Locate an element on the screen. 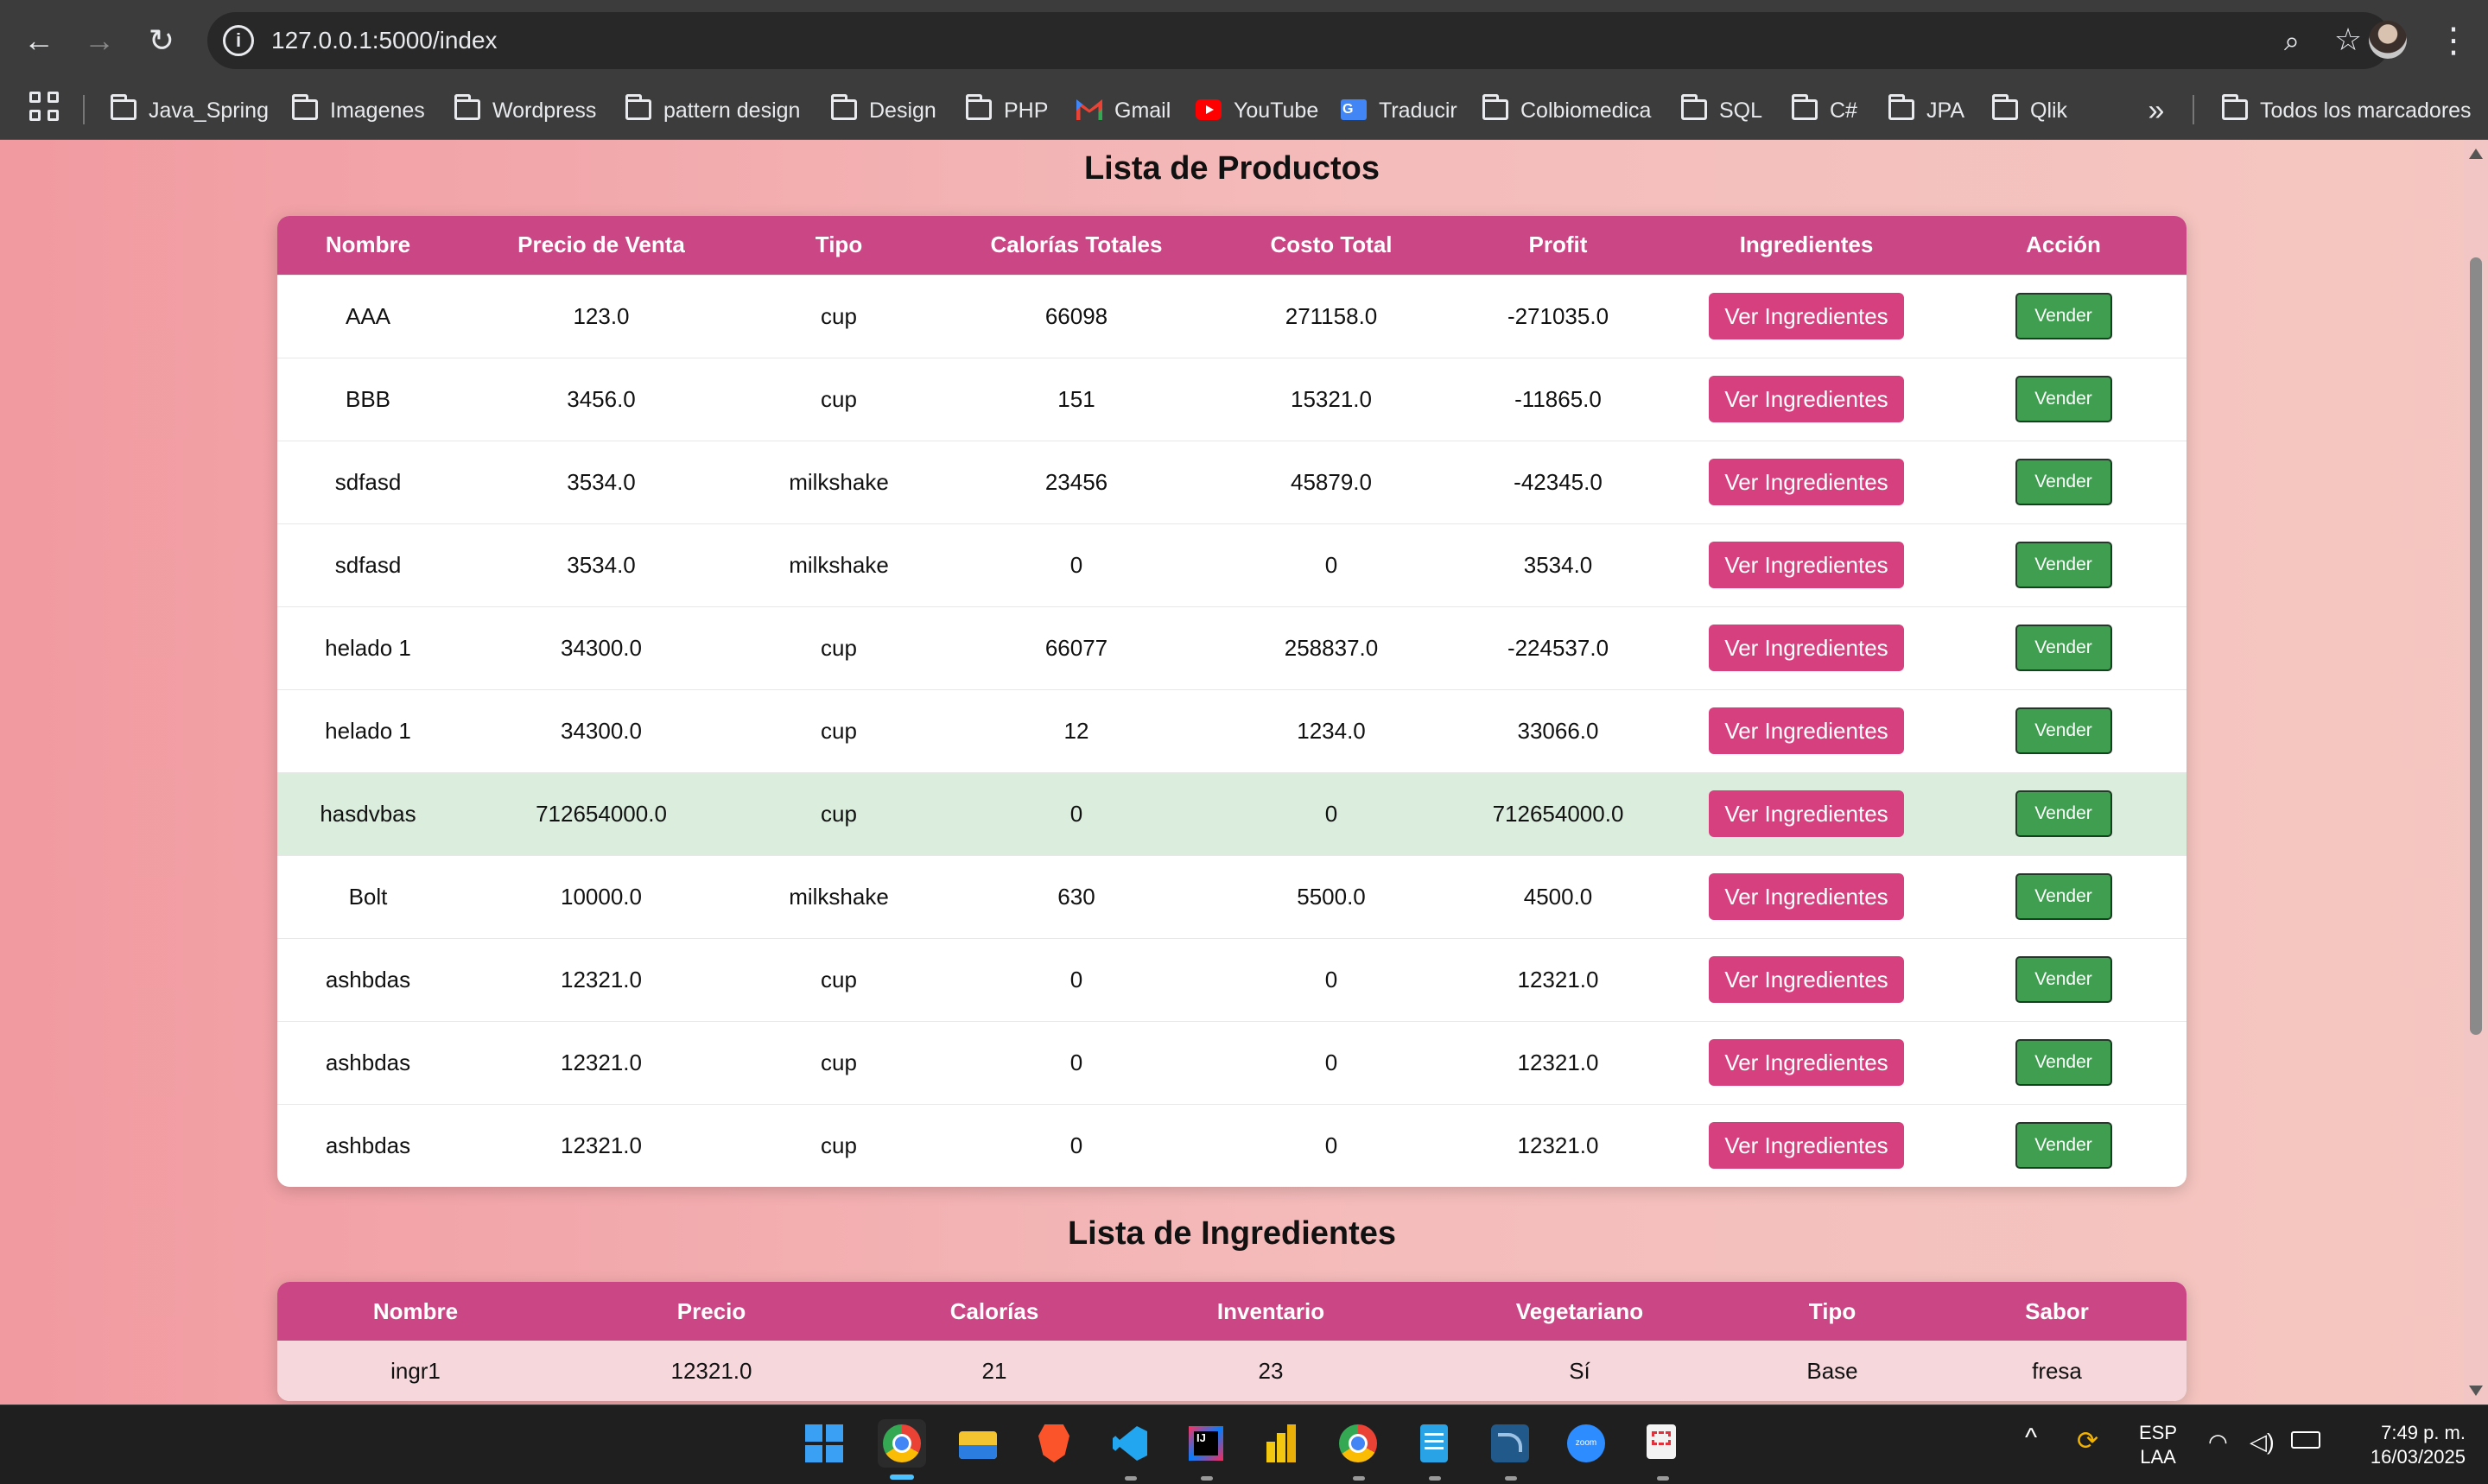 This screenshot has width=2488, height=1484. menu-dots-icon: ⋮ is located at coordinates (2454, 40).